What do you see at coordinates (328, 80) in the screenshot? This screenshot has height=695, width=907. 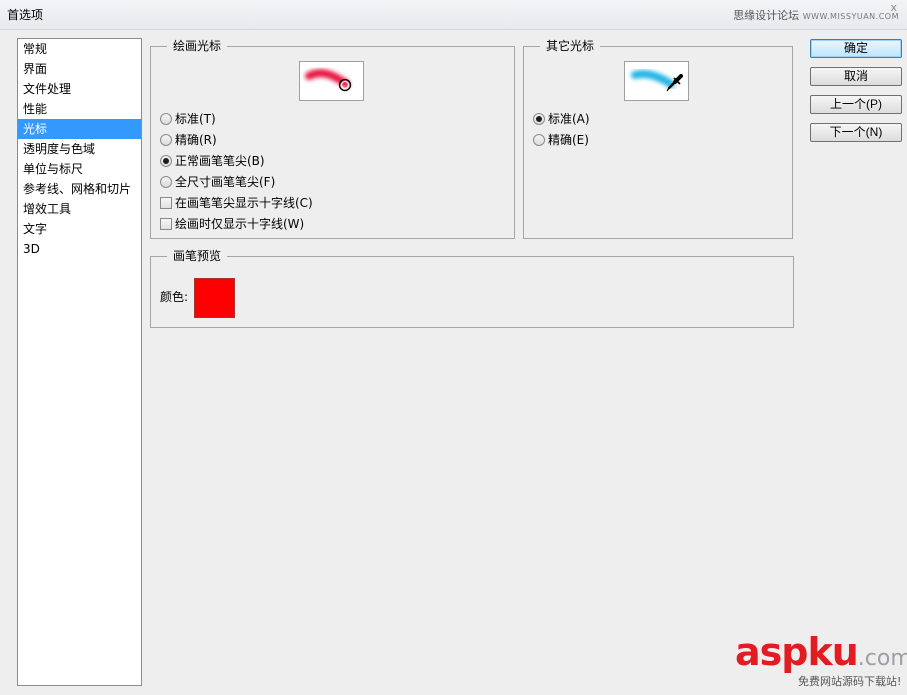 I see `brush-stroke-preview-icon` at bounding box center [328, 80].